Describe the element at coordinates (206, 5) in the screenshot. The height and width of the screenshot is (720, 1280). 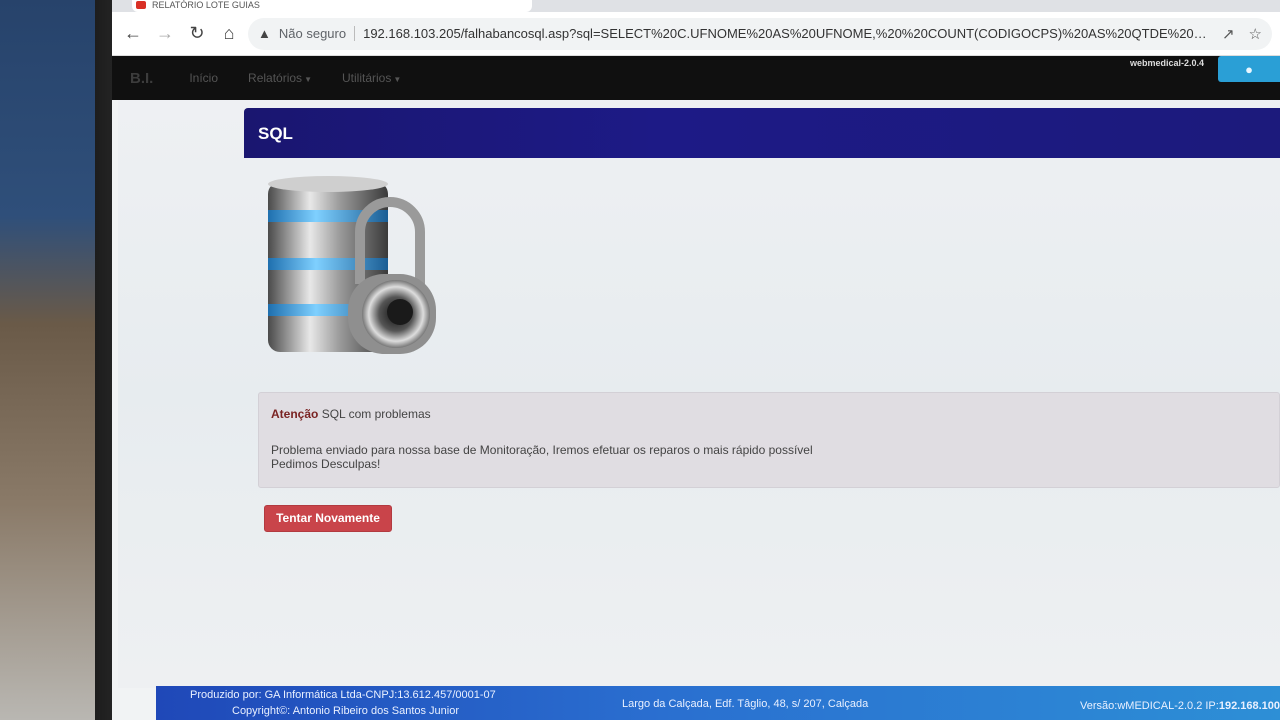
I see `tab-title: RELATÓRIO LOTE GUIAS` at that location.